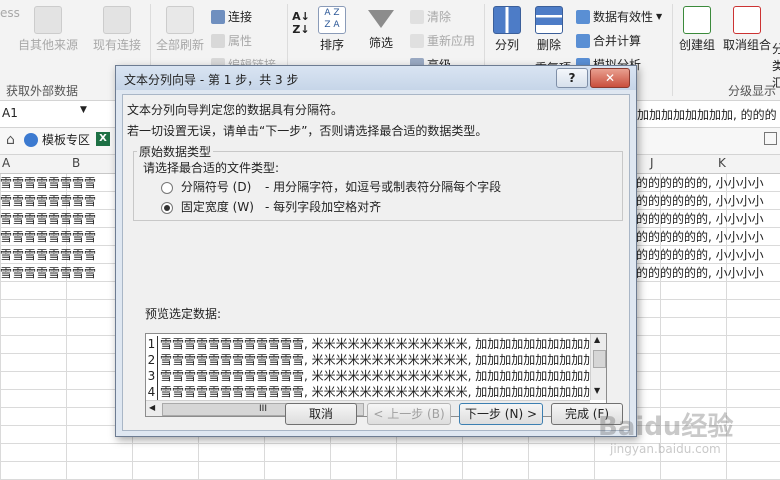  Describe the element at coordinates (572, 78) in the screenshot. I see `help-button: ?` at that location.